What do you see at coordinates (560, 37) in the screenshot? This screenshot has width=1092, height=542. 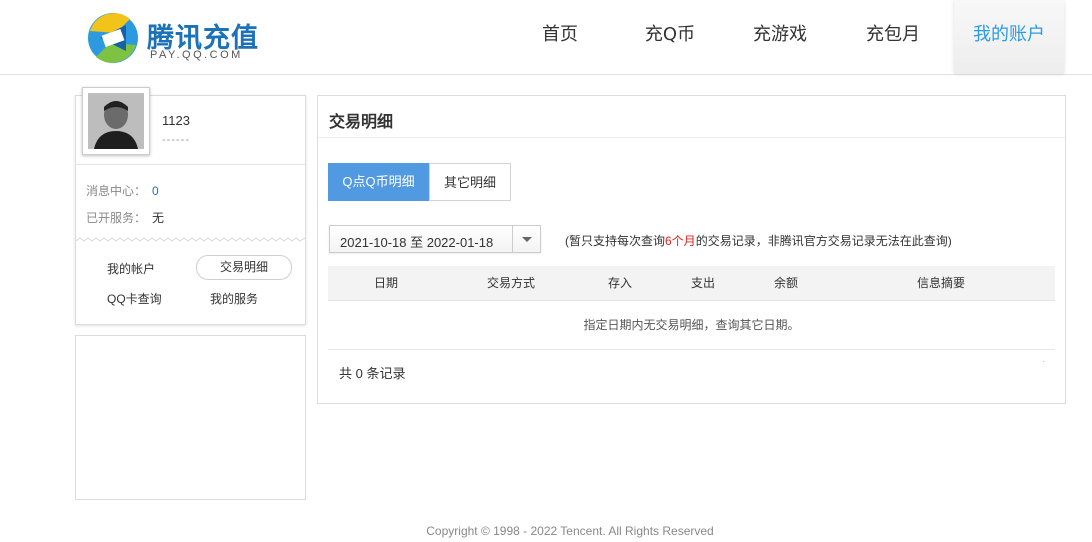 I see `nav-home: 首页` at bounding box center [560, 37].